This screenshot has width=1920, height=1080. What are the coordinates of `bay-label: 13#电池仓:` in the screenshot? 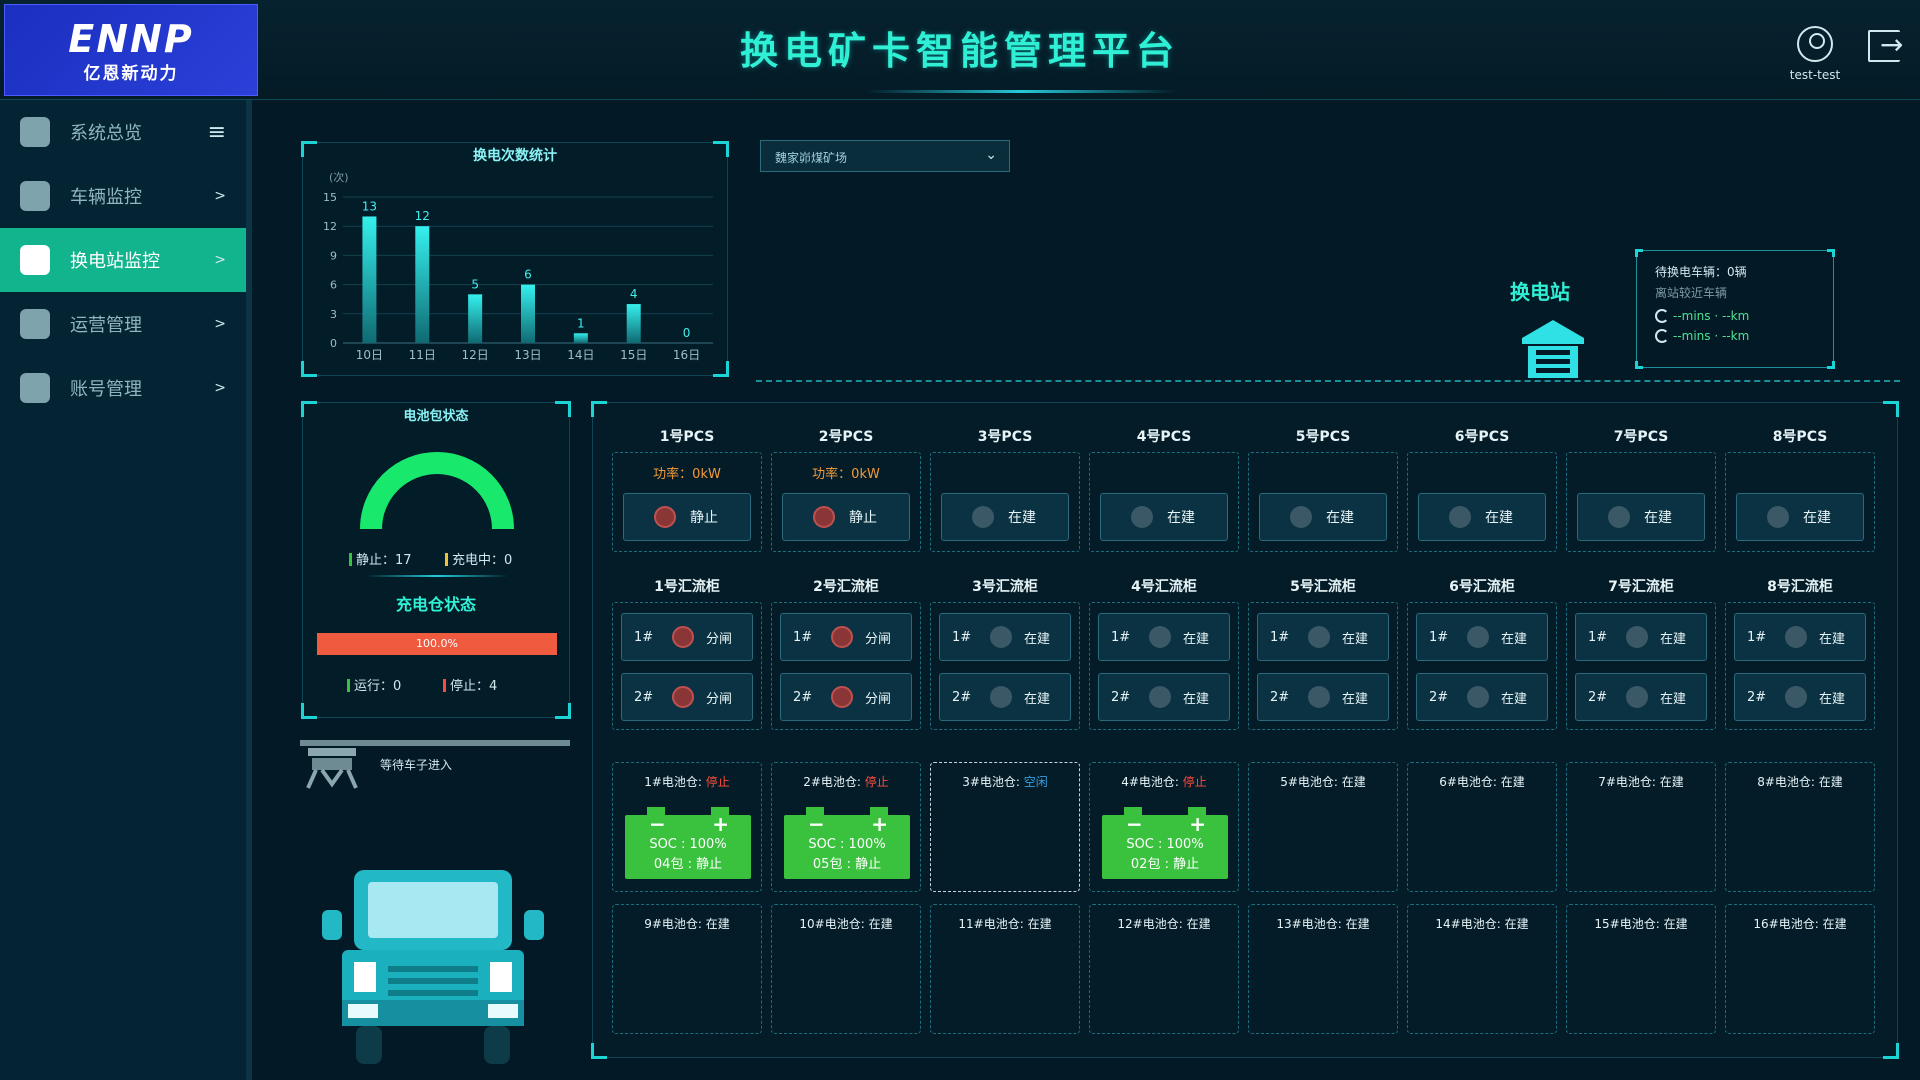 It's located at (1311, 924).